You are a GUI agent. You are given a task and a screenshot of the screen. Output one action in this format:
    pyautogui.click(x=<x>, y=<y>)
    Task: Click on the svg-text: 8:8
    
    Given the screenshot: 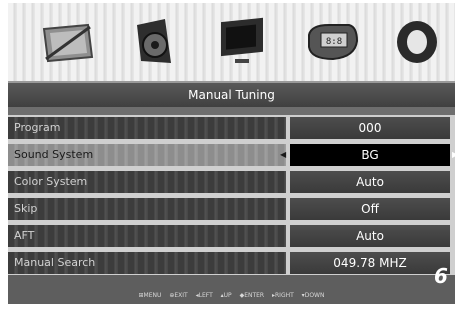 What is the action you would take?
    pyautogui.click(x=334, y=42)
    